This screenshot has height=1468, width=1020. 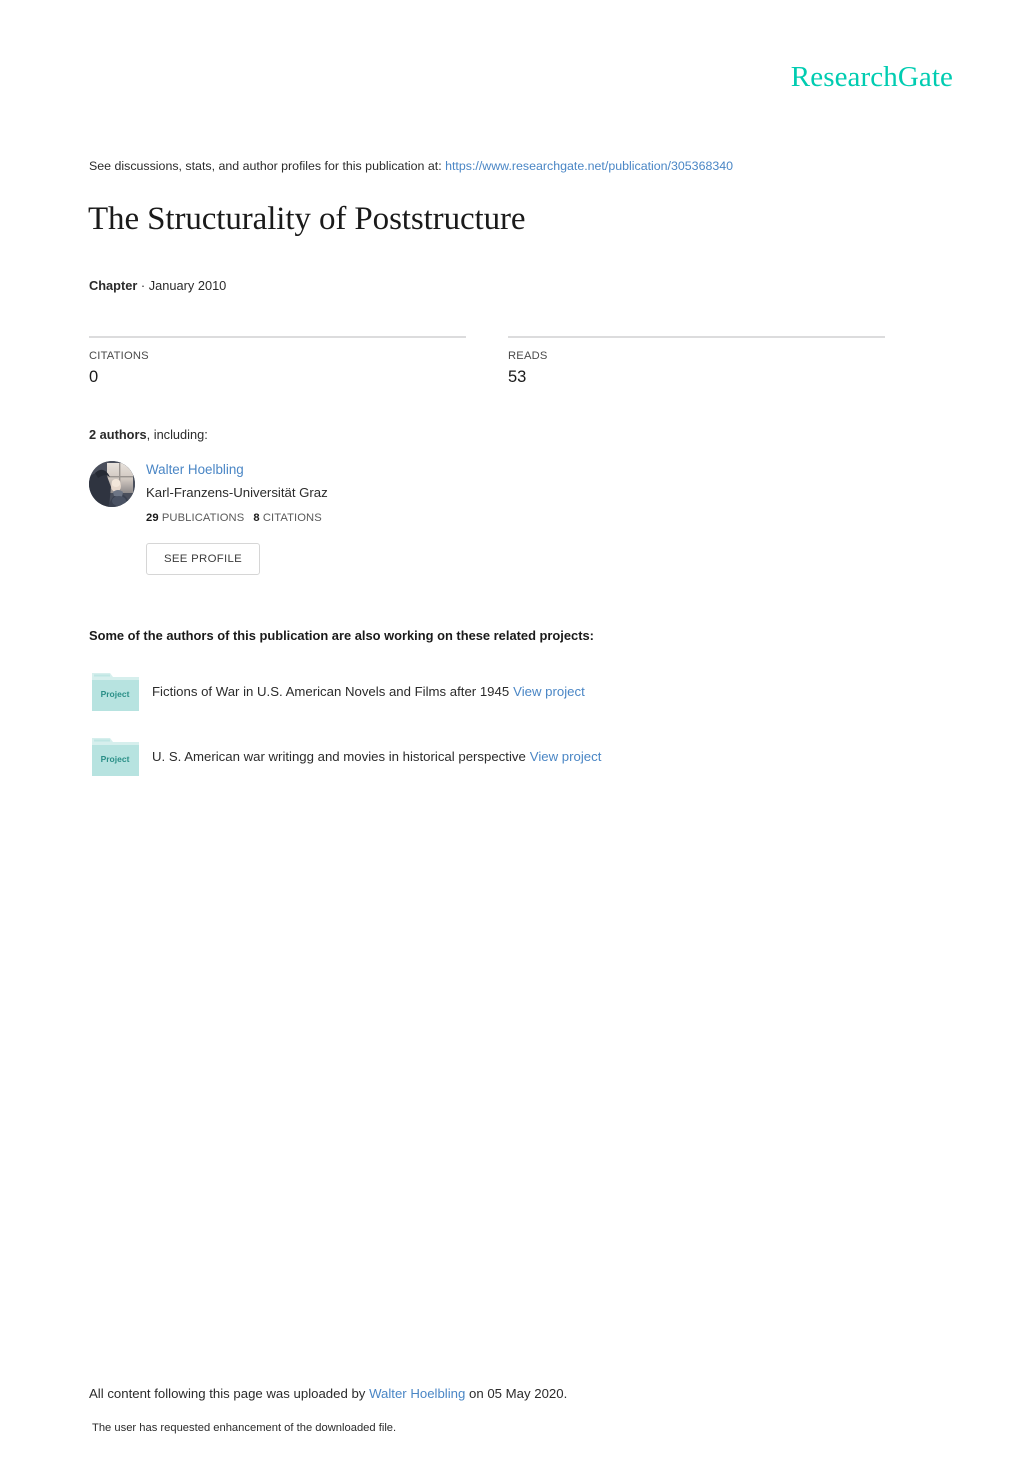 What do you see at coordinates (152, 518) in the screenshot?
I see `author-publications-count: 29` at bounding box center [152, 518].